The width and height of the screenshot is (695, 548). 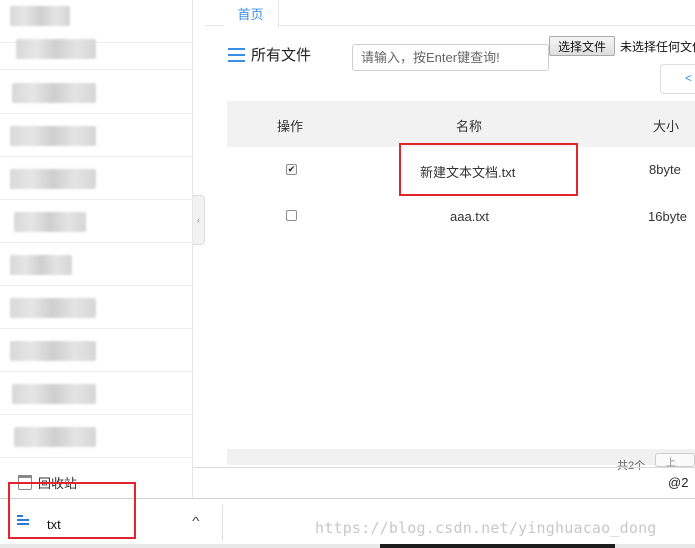 What do you see at coordinates (677, 79) in the screenshot?
I see `toolbar-small-button: <` at bounding box center [677, 79].